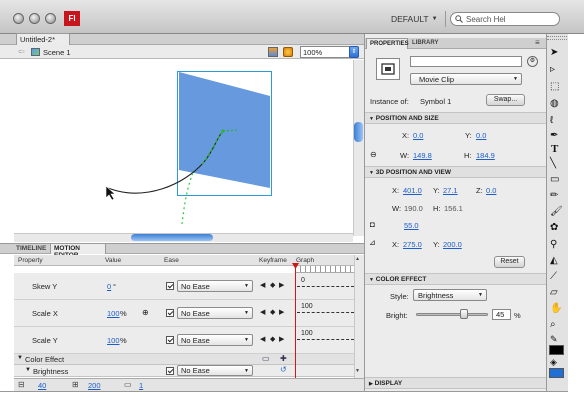 This screenshot has height=413, width=584. What do you see at coordinates (554, 179) in the screenshot?
I see `rectangle-tool-icon: ▭` at bounding box center [554, 179].